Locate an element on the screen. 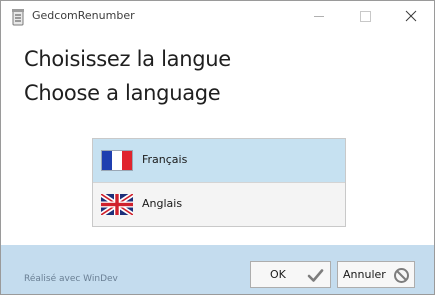  minimize-icon is located at coordinates (319, 16).